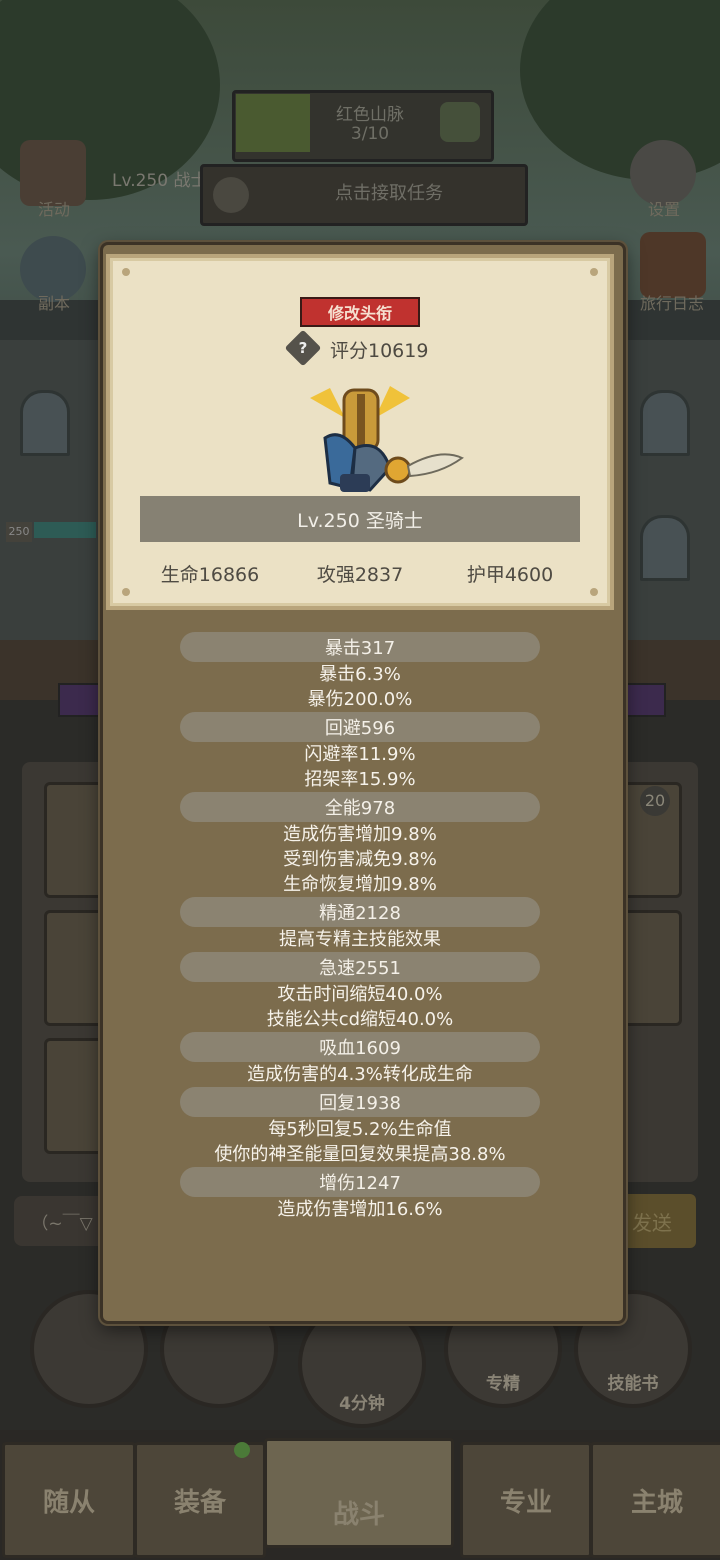 The image size is (720, 1560). I want to click on stat-line: 受到伤害减免9.8%, so click(360, 859).